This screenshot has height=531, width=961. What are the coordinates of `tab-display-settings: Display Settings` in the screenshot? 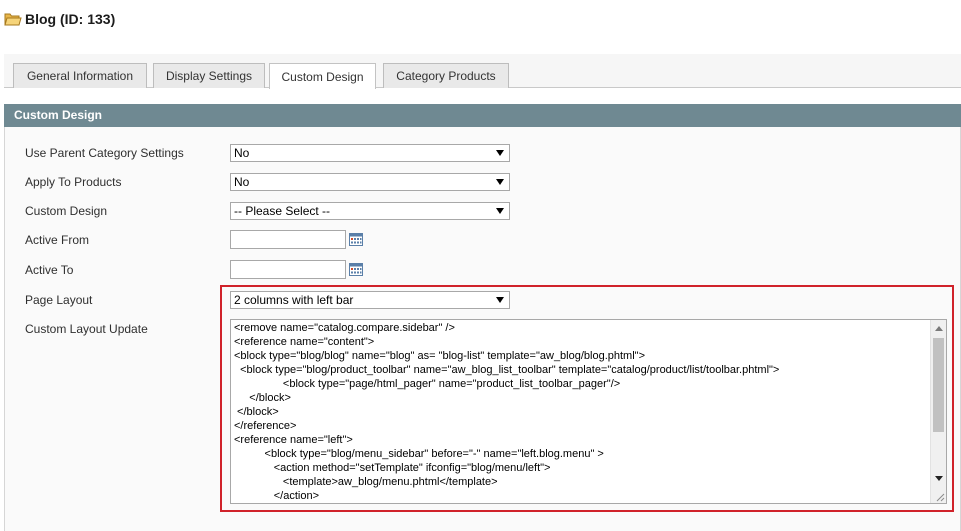 It's located at (209, 75).